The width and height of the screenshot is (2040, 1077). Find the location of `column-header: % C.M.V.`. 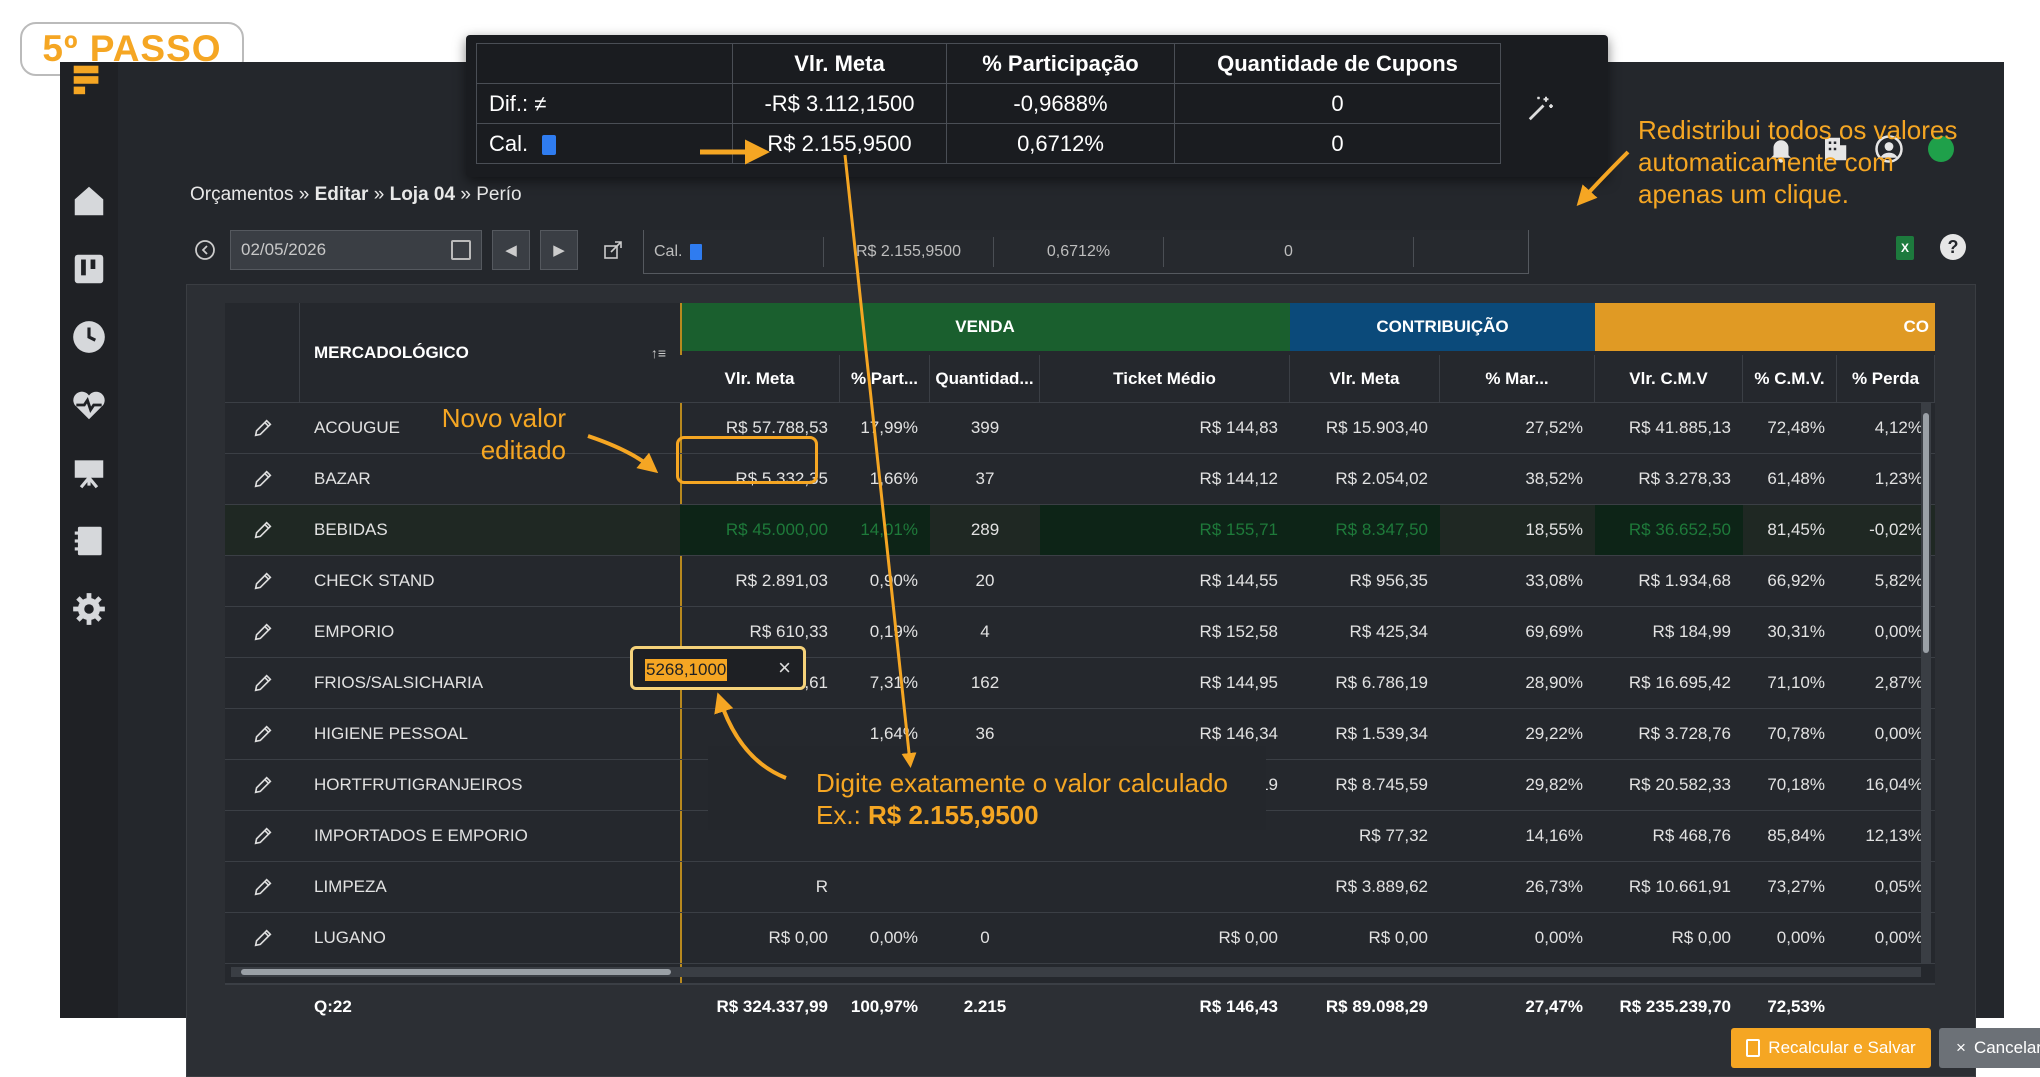

column-header: % C.M.V. is located at coordinates (1790, 379).